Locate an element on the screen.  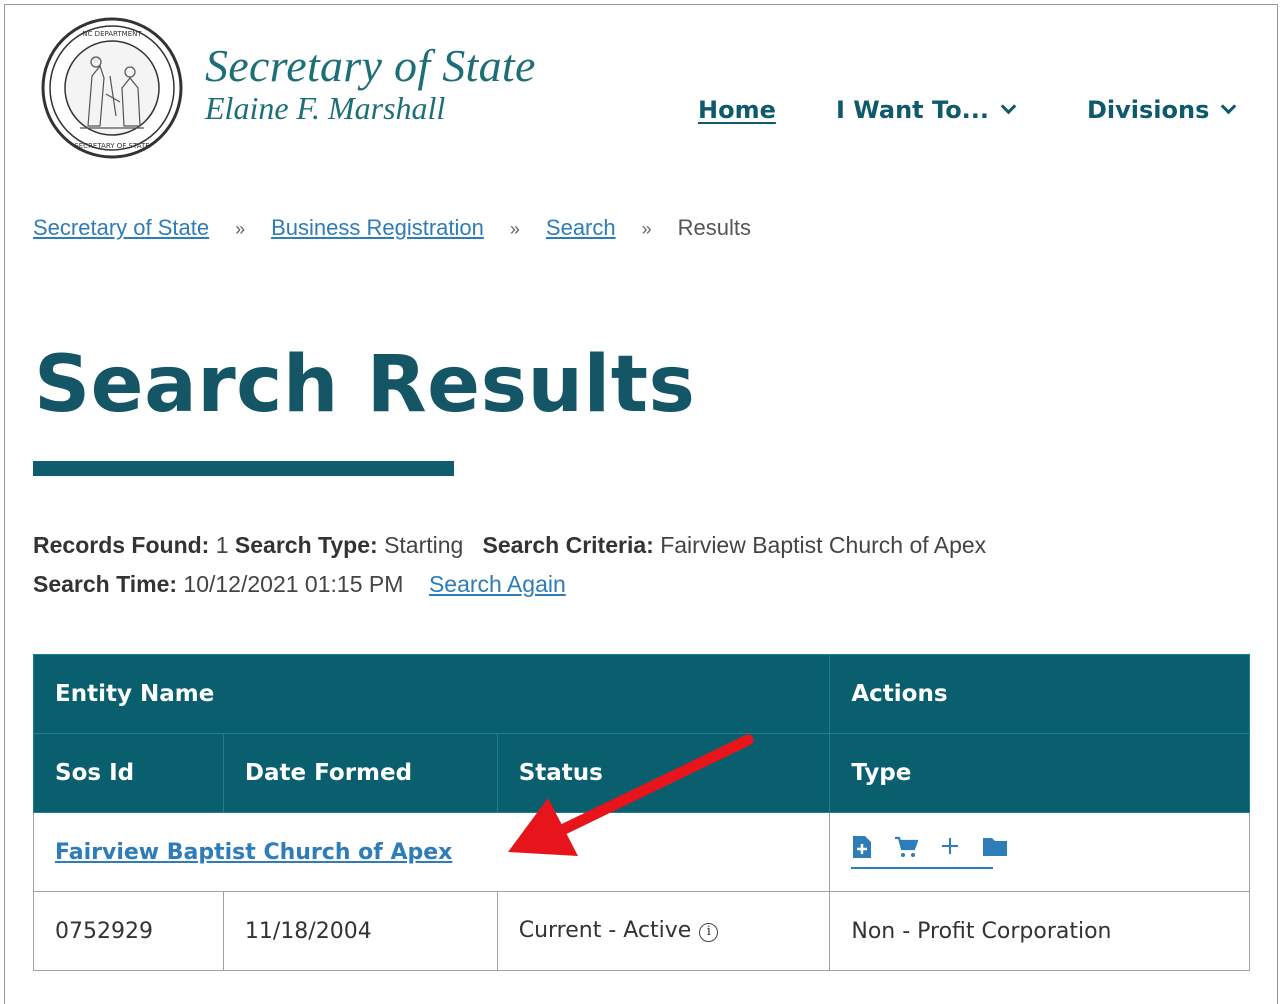
actions-underline is located at coordinates (922, 868).